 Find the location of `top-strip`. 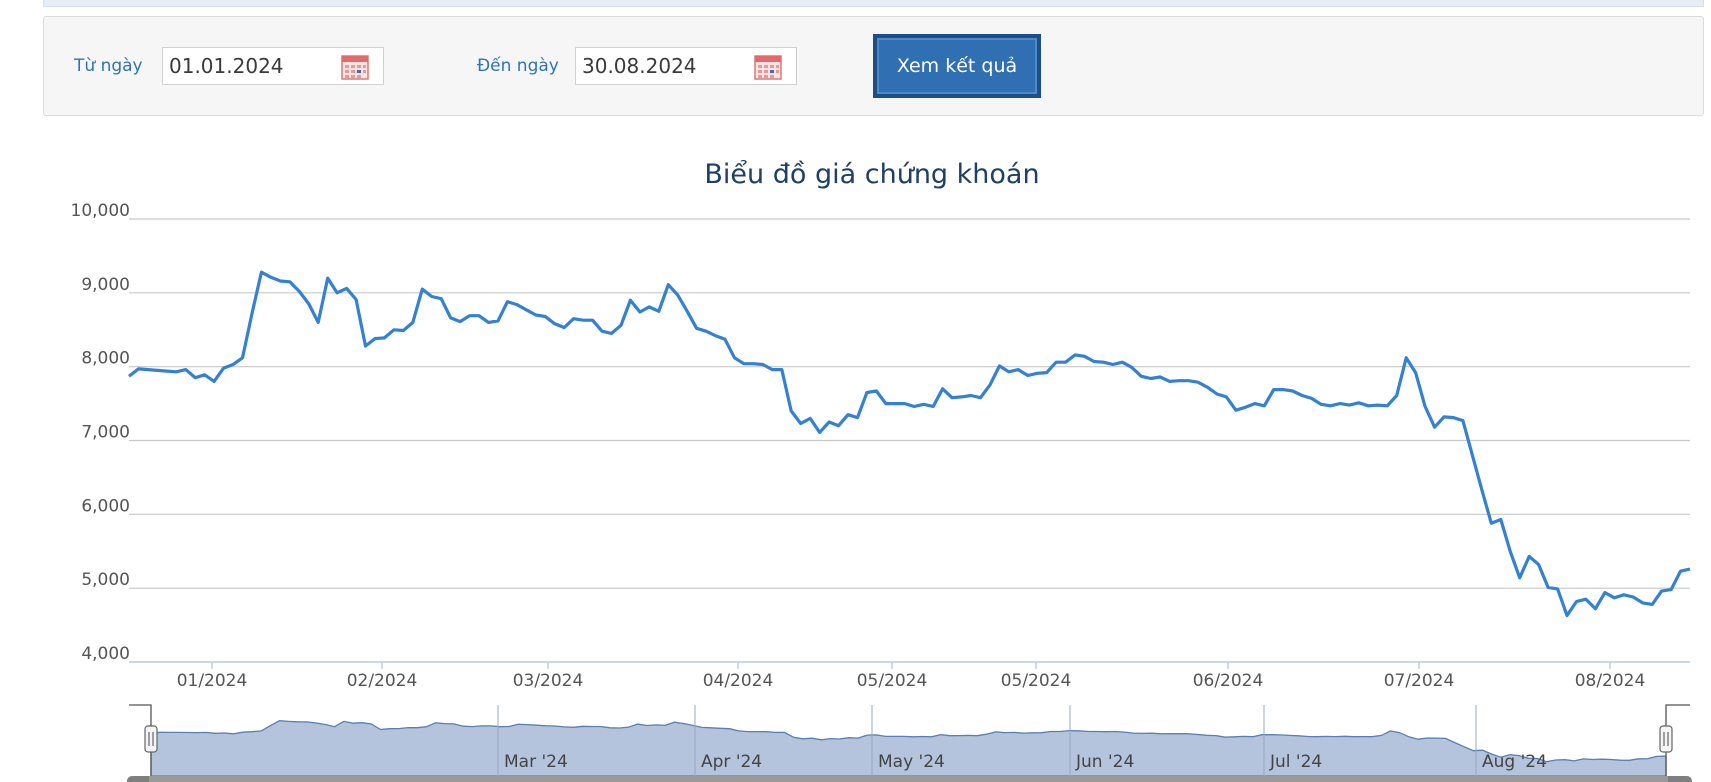

top-strip is located at coordinates (873, 3).